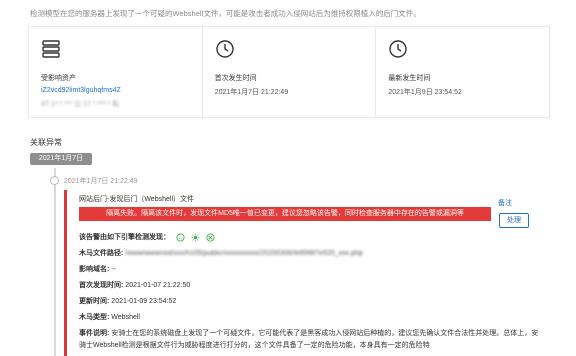 Image resolution: width=576 pixels, height=356 pixels. Describe the element at coordinates (55, 262) in the screenshot. I see `timeline-line` at that location.